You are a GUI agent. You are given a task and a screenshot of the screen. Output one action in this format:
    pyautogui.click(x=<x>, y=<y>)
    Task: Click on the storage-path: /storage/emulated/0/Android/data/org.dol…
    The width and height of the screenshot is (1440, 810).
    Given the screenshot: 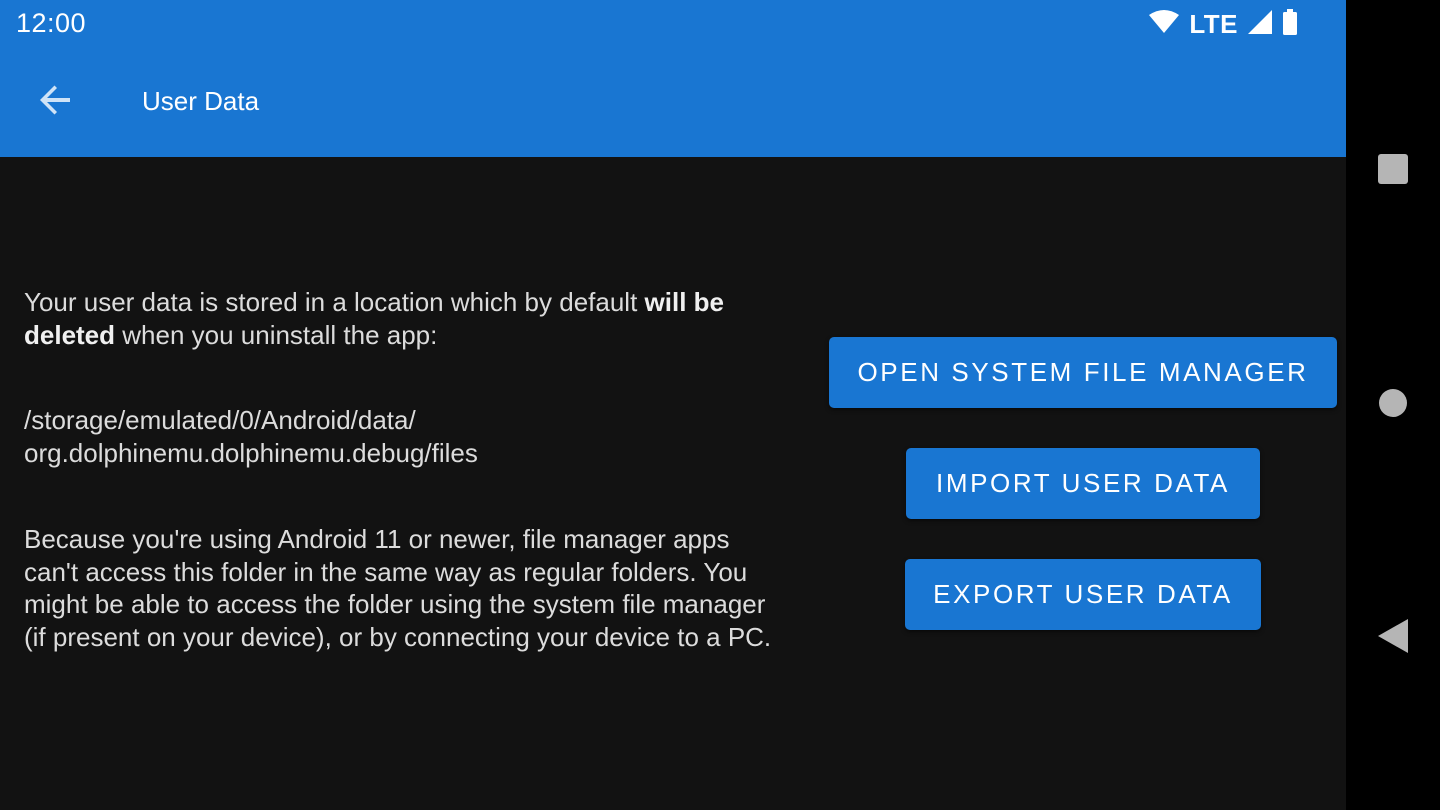 What is the action you would take?
    pyautogui.click(x=404, y=436)
    